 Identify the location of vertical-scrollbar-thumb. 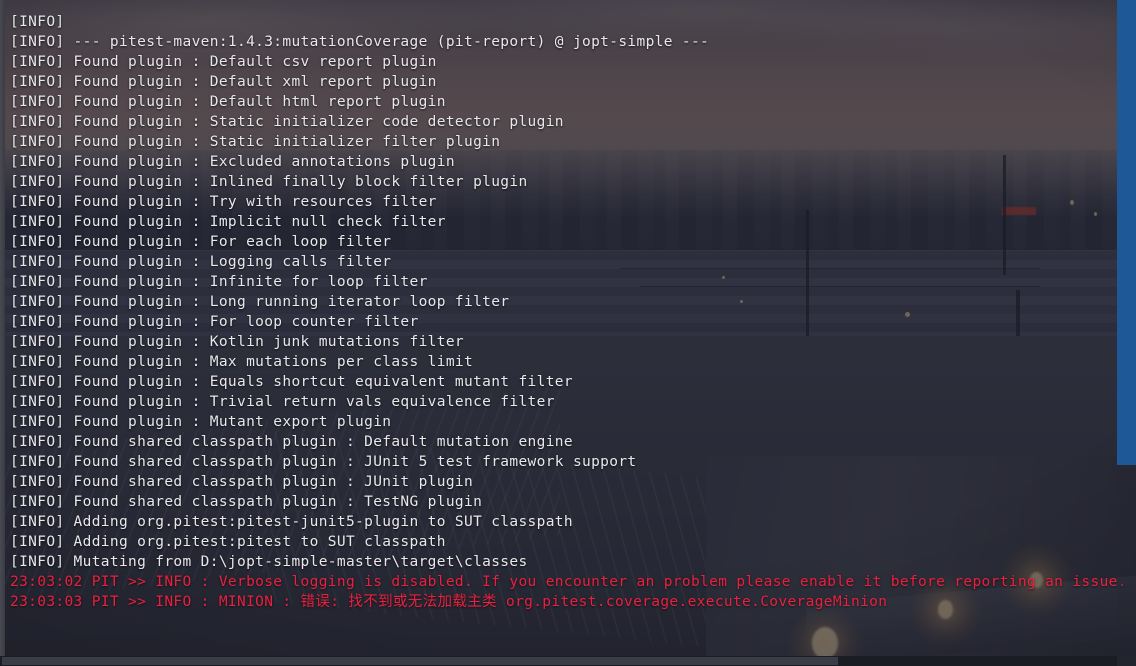
(1126, 232).